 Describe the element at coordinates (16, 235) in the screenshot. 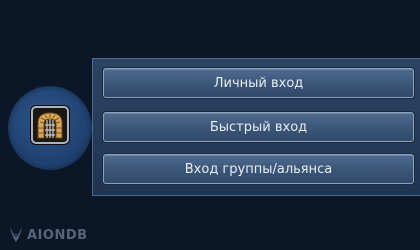

I see `aion-wing-logo-icon` at that location.